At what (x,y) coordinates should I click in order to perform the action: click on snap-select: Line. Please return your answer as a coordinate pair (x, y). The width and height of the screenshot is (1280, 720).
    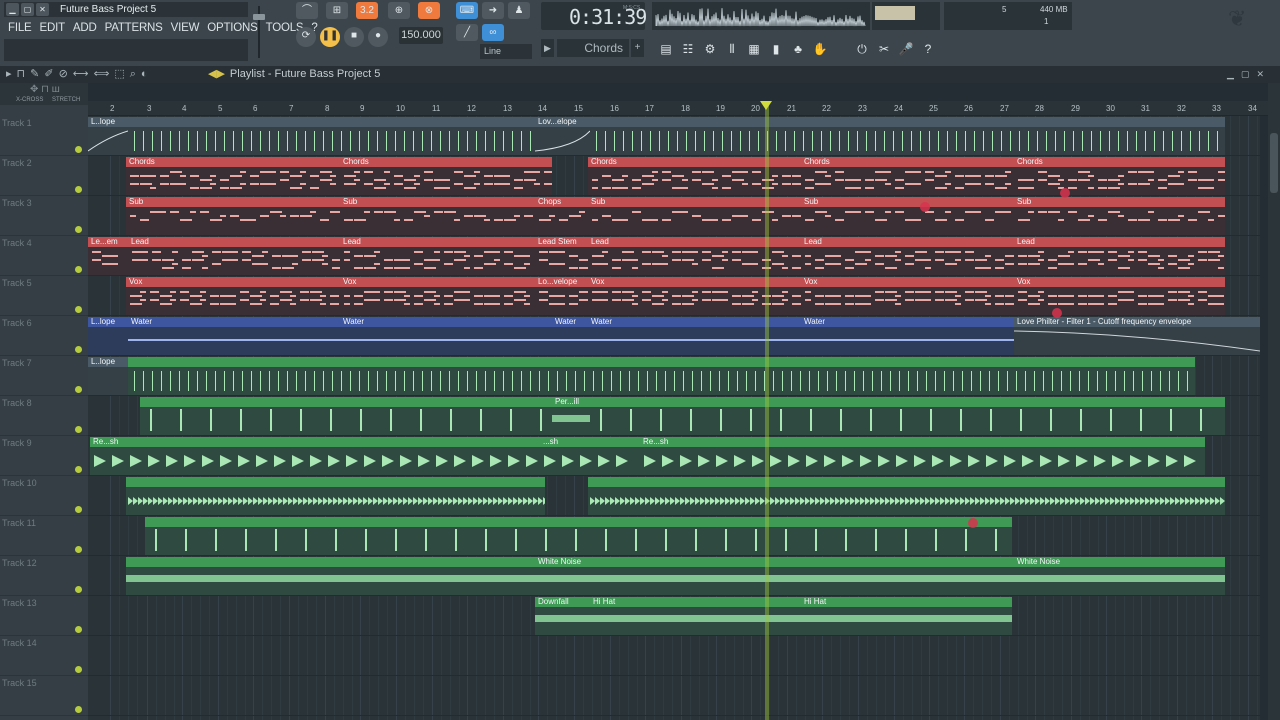
    Looking at the image, I should click on (506, 51).